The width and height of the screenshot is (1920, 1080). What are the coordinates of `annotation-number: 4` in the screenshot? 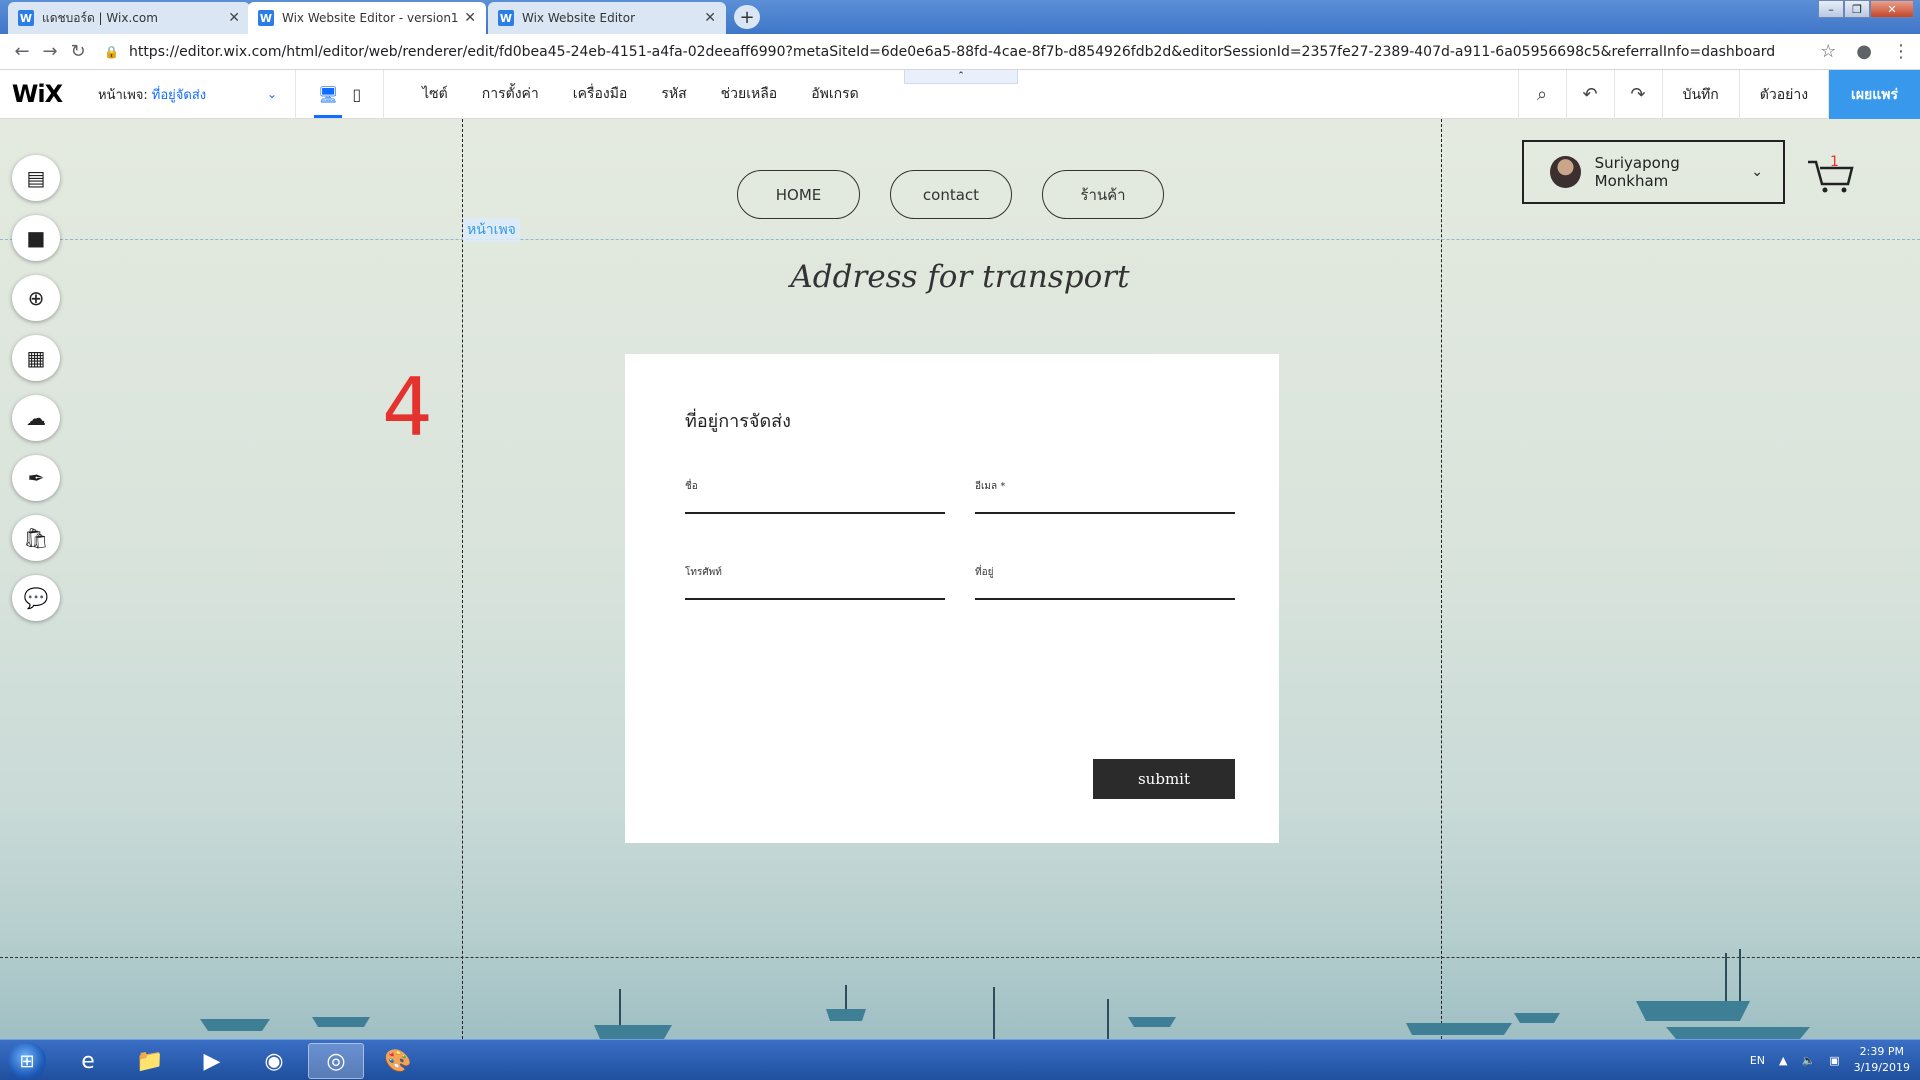 It's located at (407, 407).